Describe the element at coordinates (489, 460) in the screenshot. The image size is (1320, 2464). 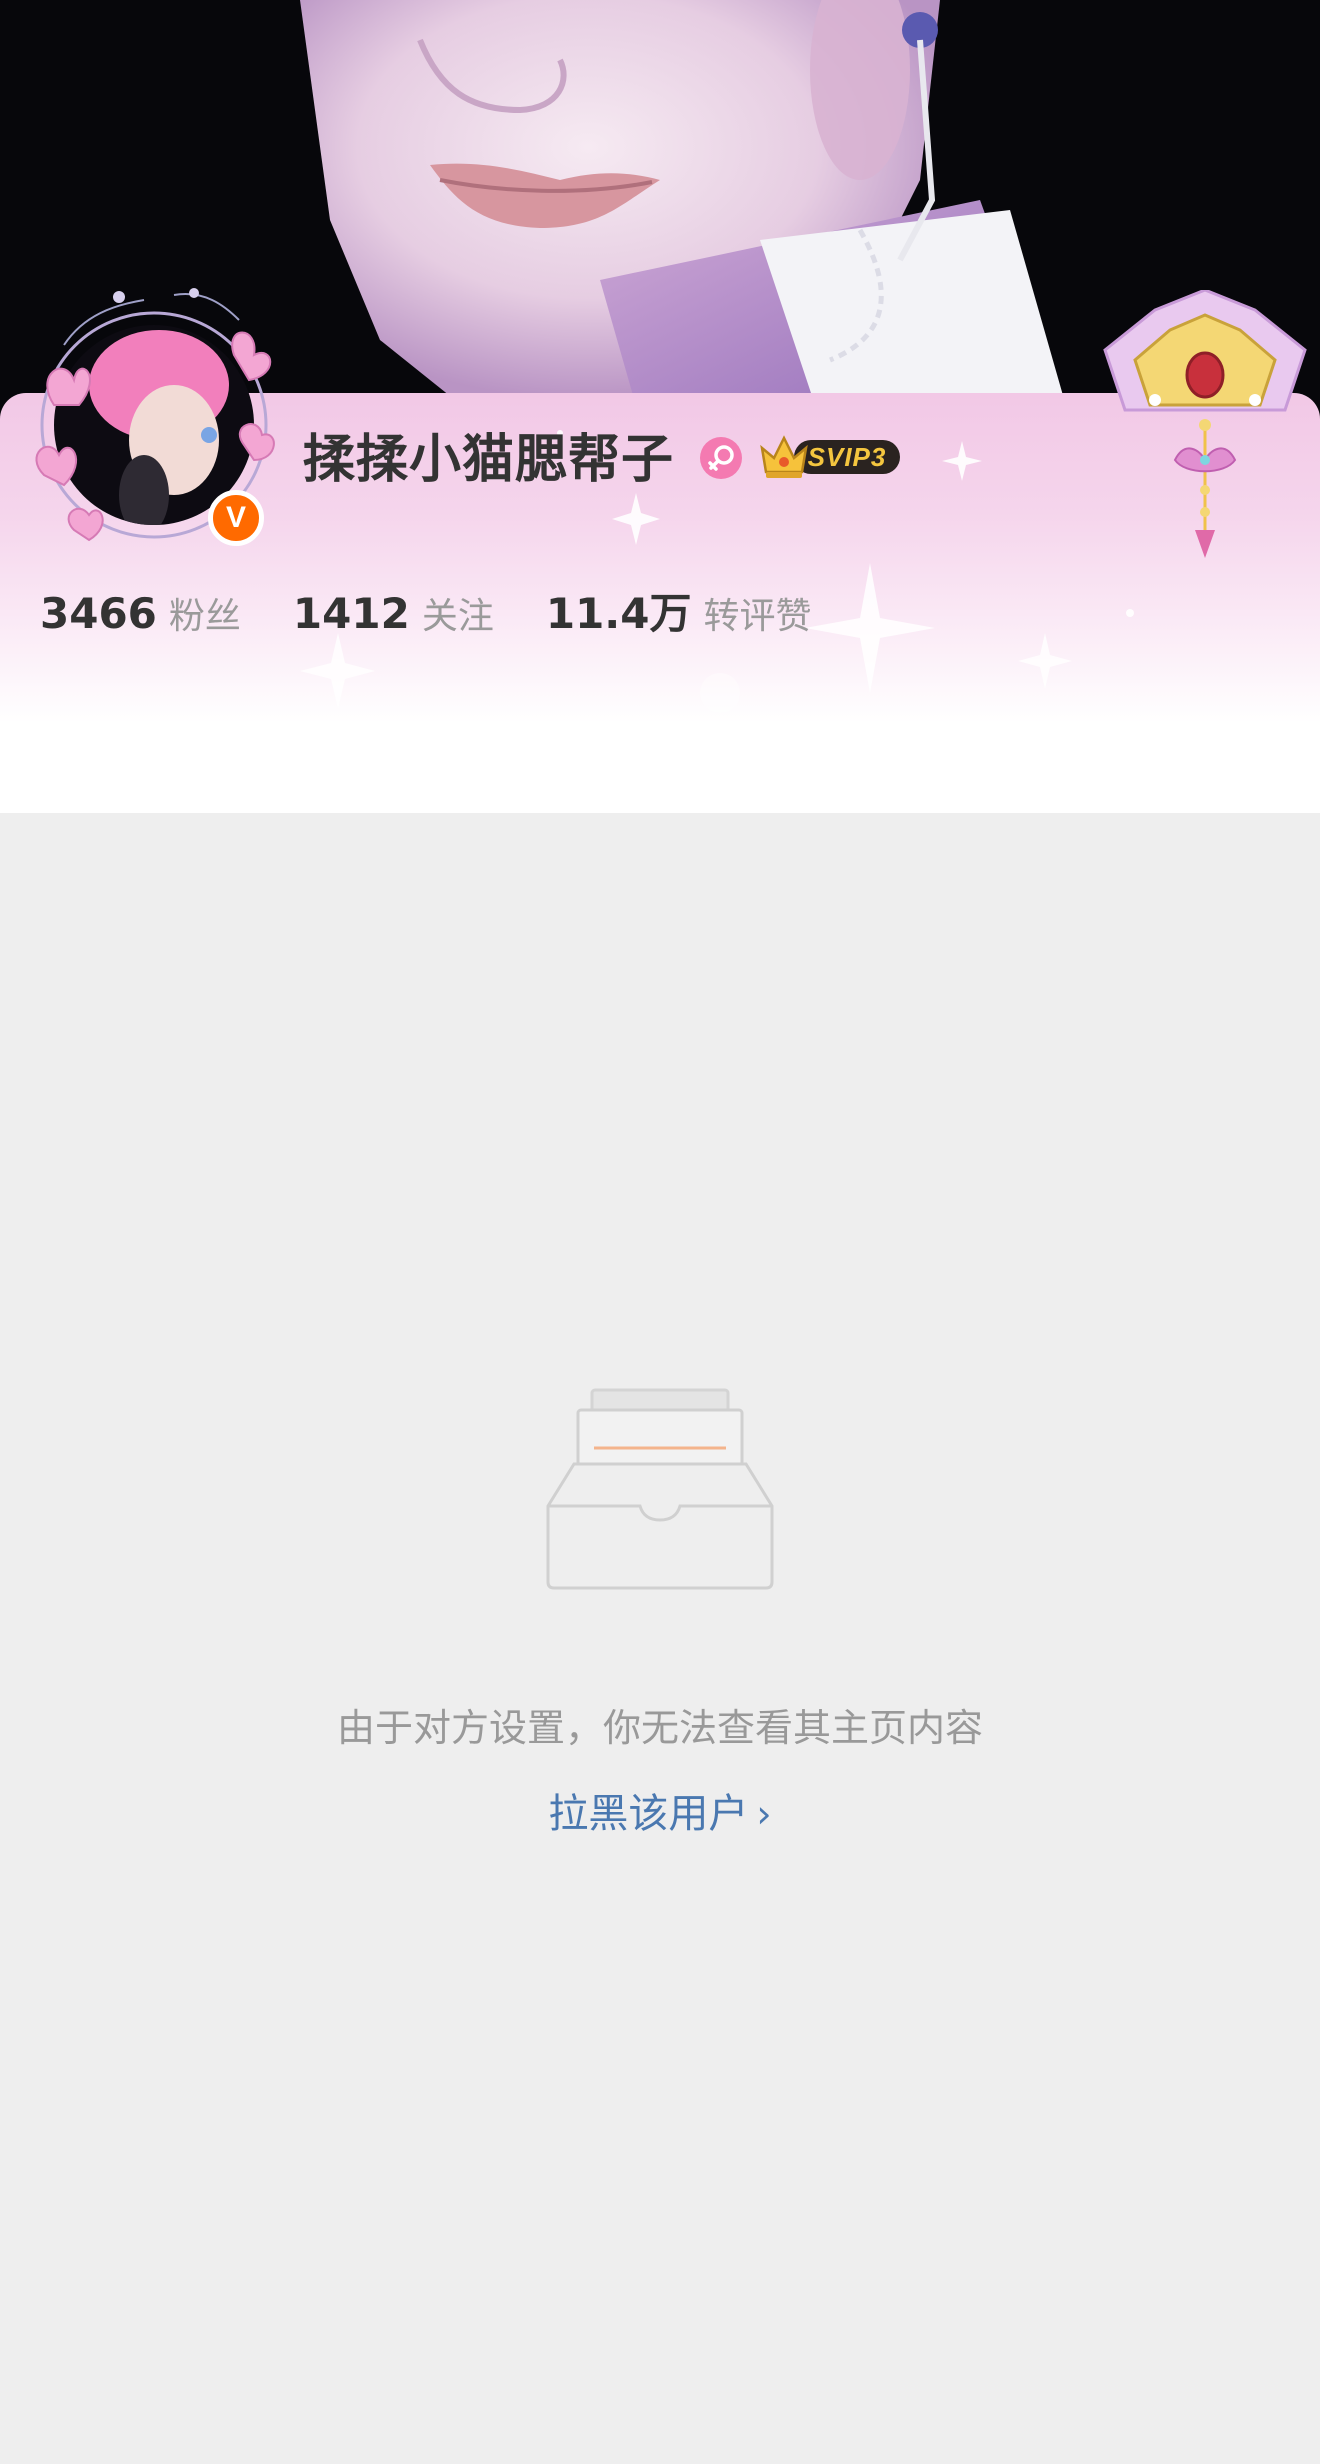
I see `username: 揉揉小猫腮帮子` at that location.